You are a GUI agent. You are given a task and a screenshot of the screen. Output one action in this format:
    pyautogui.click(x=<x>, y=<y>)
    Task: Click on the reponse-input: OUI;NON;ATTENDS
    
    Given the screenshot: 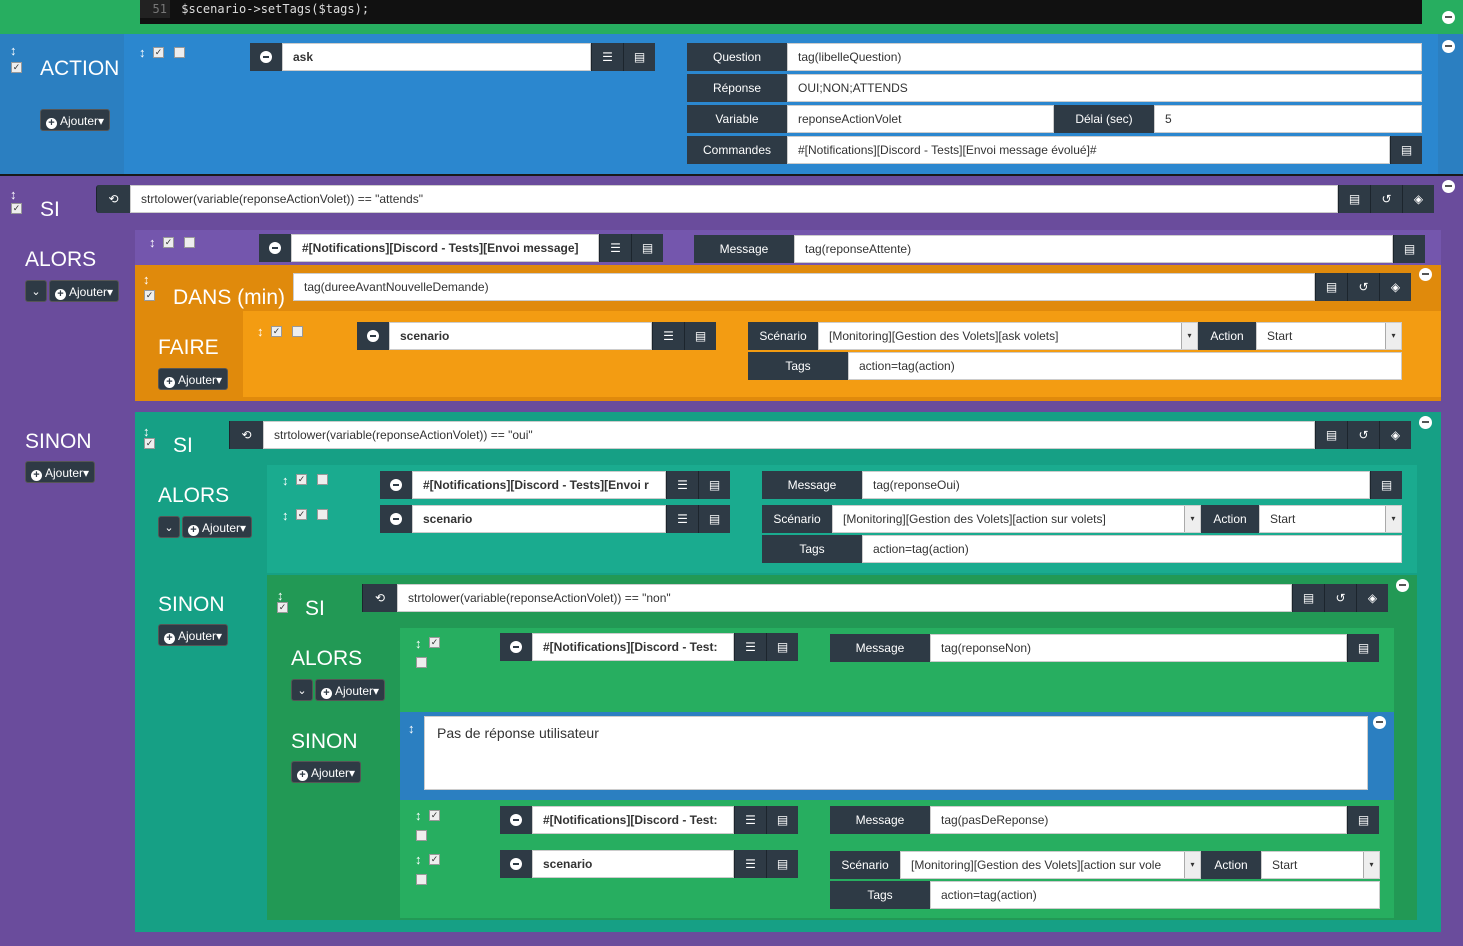 What is the action you would take?
    pyautogui.click(x=1104, y=88)
    